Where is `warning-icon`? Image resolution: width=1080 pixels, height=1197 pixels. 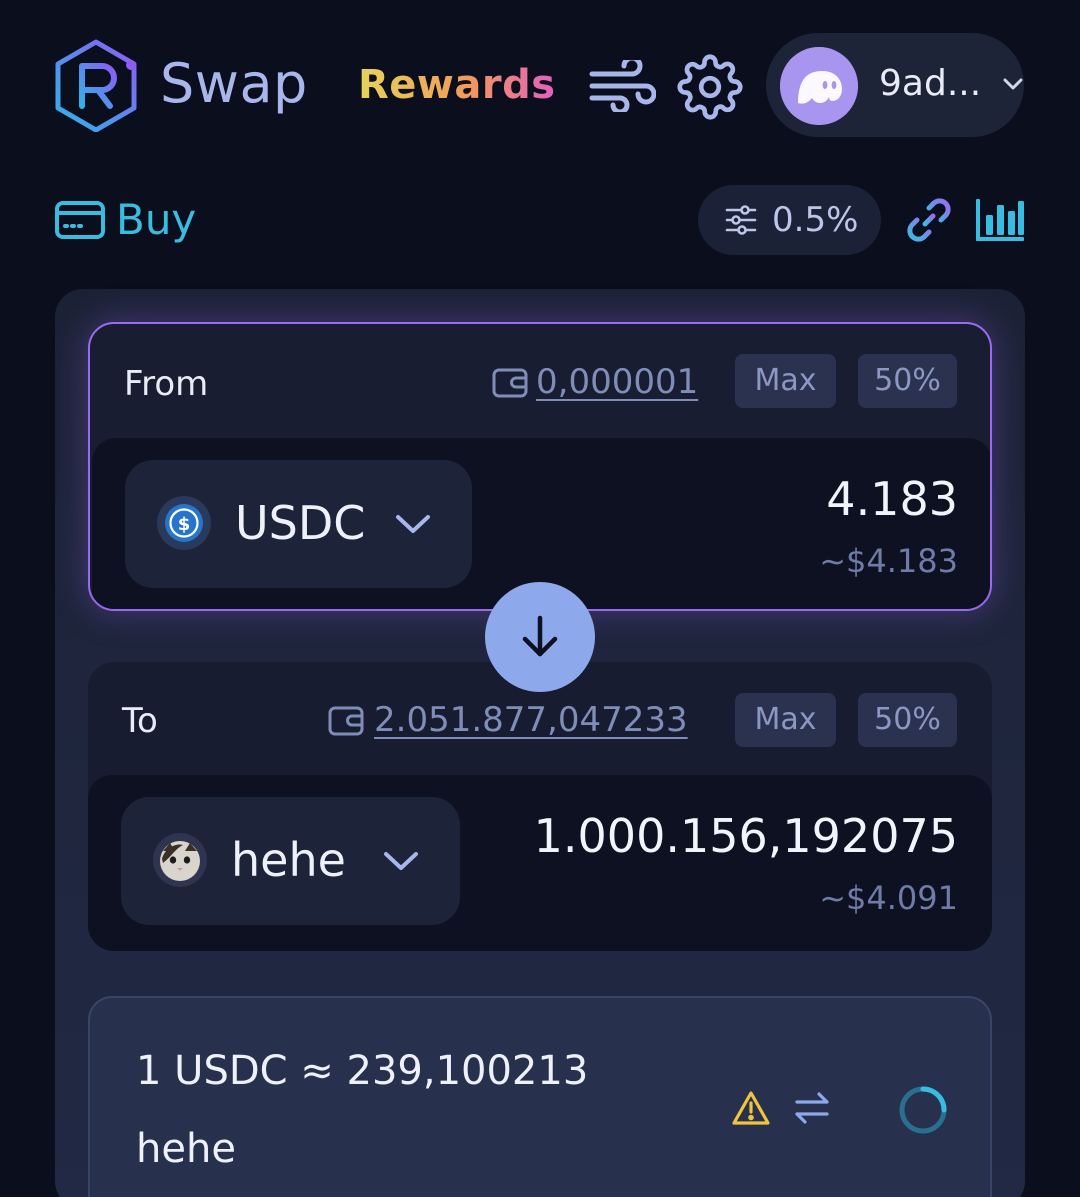 warning-icon is located at coordinates (751, 1108).